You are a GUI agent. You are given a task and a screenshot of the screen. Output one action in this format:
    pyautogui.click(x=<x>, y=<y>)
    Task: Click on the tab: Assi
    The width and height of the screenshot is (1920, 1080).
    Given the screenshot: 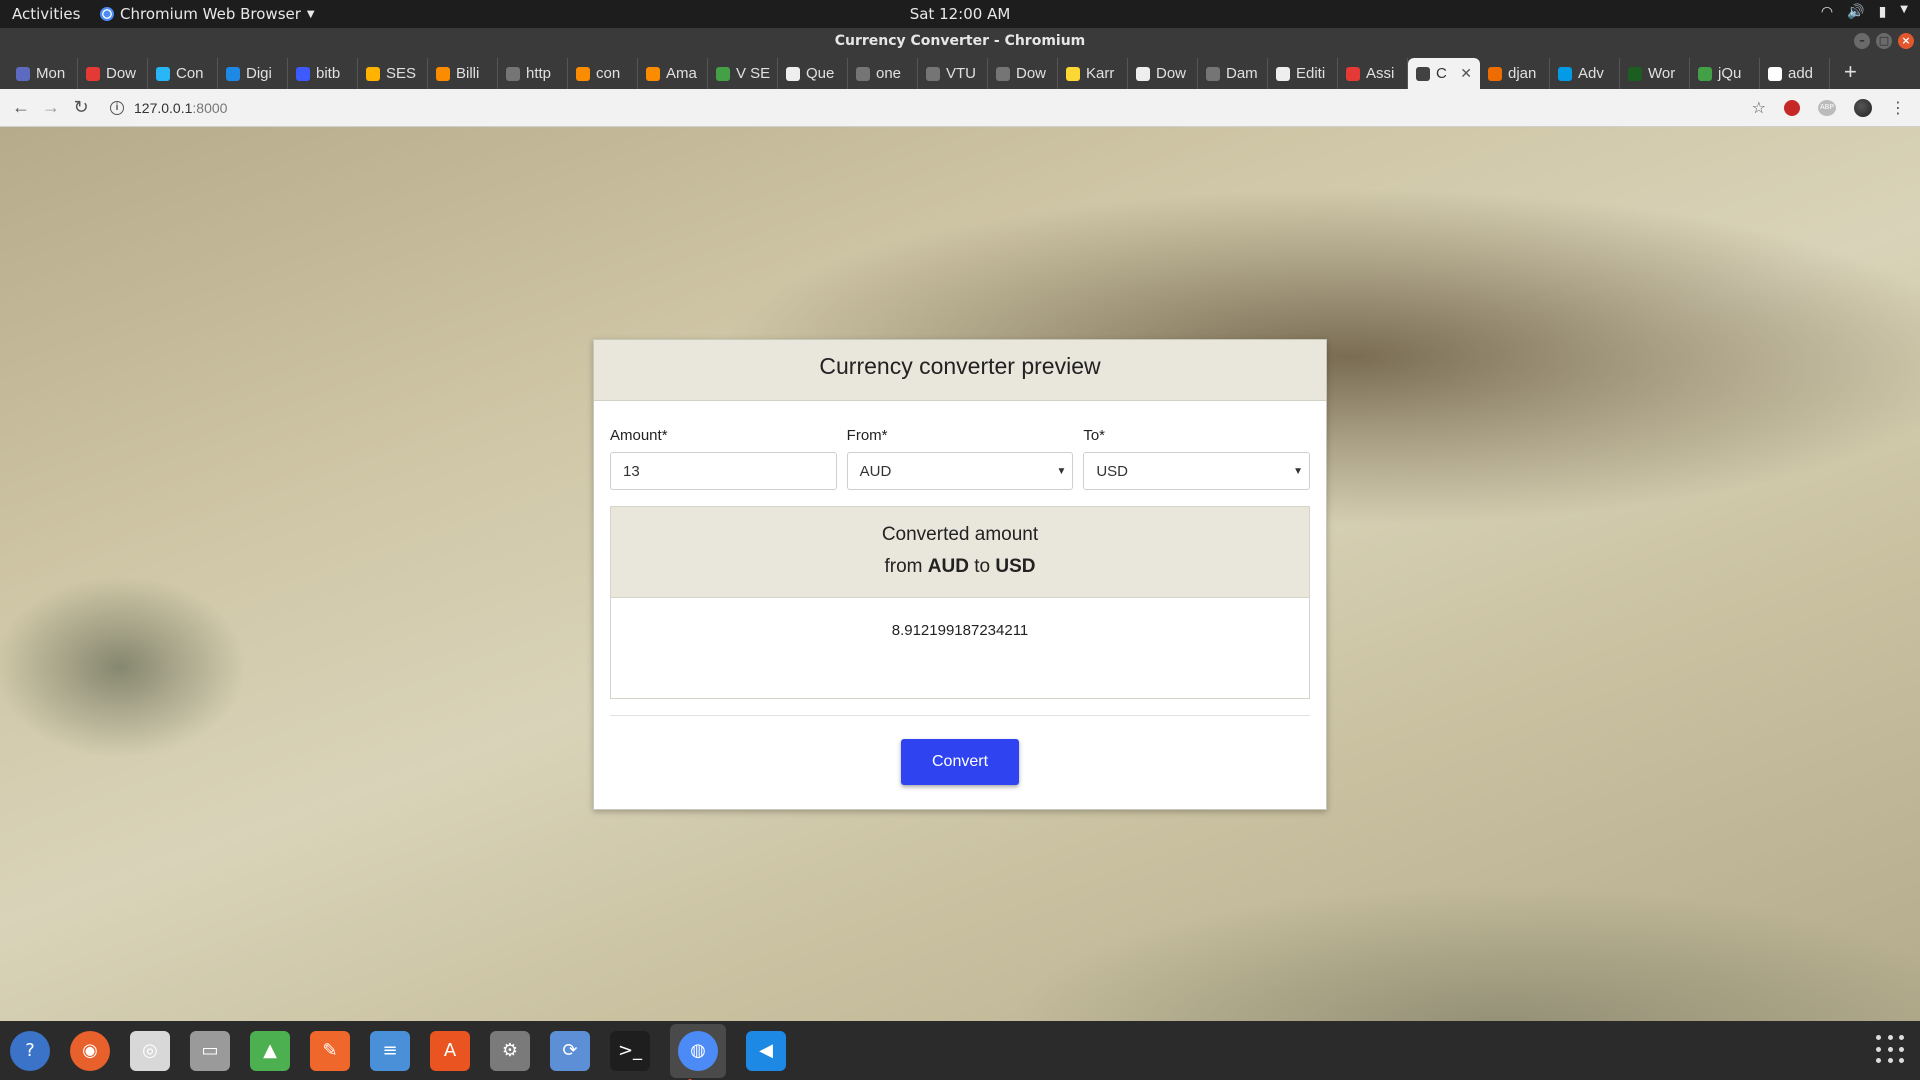 What is the action you would take?
    pyautogui.click(x=1373, y=73)
    